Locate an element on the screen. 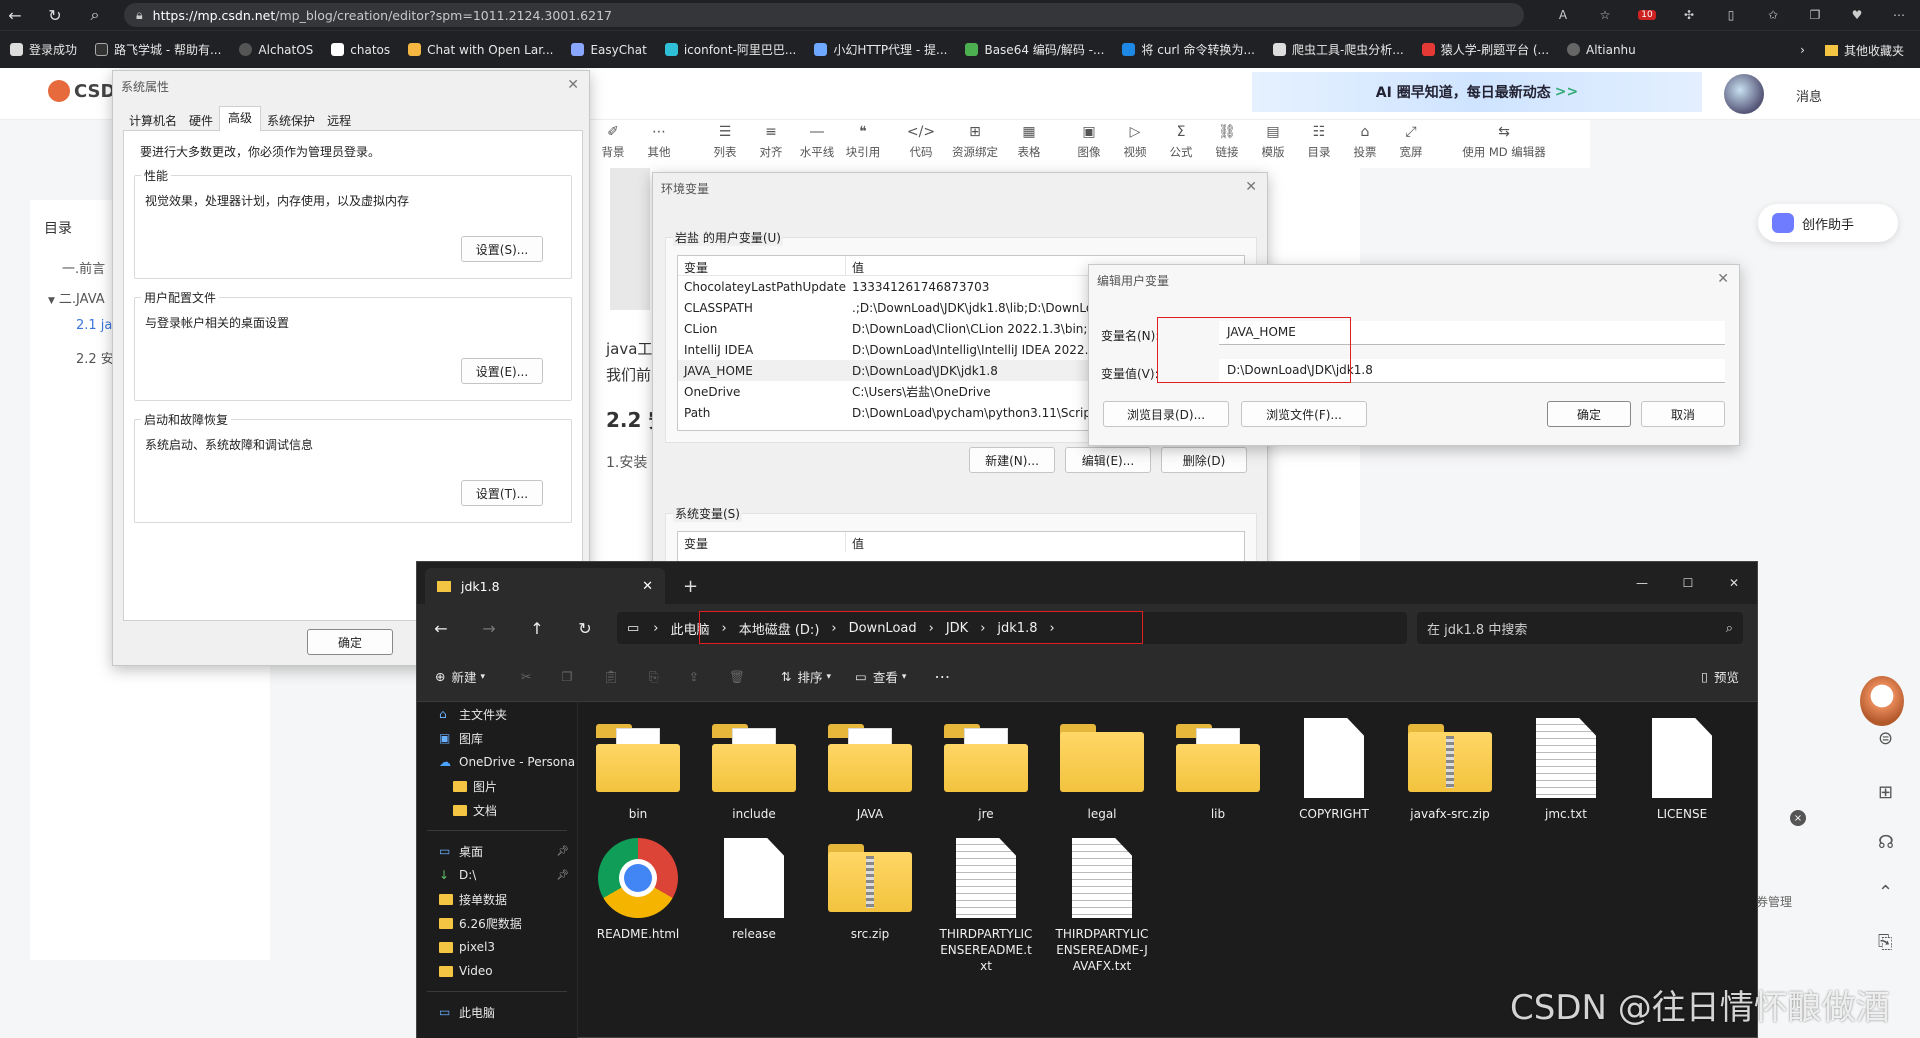 The height and width of the screenshot is (1038, 1920). coupon-label: 券管理 is located at coordinates (1774, 901).